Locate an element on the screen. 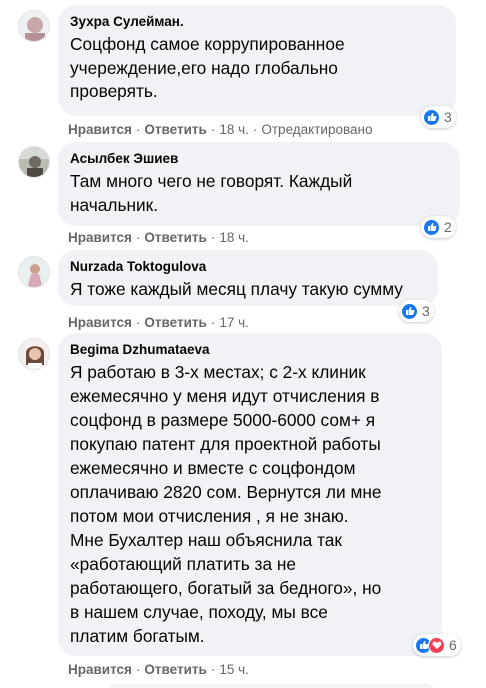 Image resolution: width=486 pixels, height=688 pixels. comment-text-line: соцфонд в размере 5000-6000 сом+ я is located at coordinates (223, 420).